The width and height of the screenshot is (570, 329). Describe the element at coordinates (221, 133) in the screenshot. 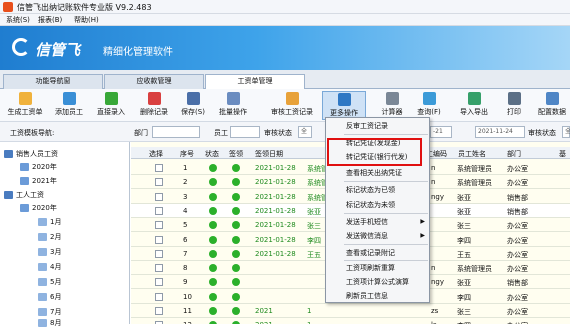

I see `staff-label: 员工` at that location.